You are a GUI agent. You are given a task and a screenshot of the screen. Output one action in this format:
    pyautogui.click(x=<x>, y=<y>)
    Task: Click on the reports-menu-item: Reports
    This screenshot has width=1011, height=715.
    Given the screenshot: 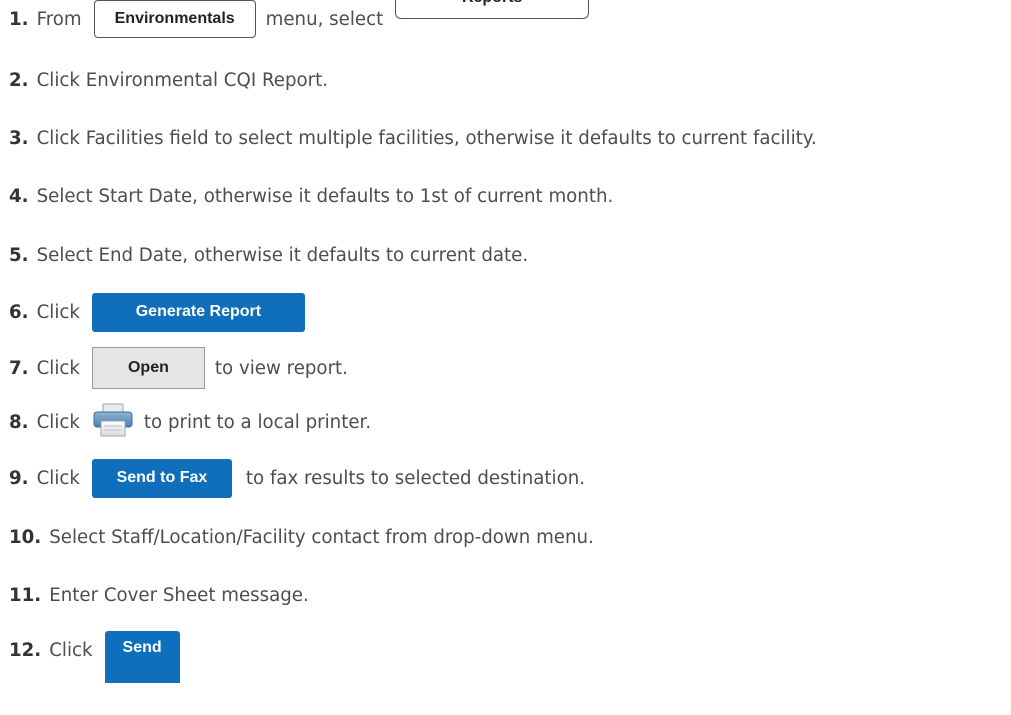 What is the action you would take?
    pyautogui.click(x=492, y=9)
    